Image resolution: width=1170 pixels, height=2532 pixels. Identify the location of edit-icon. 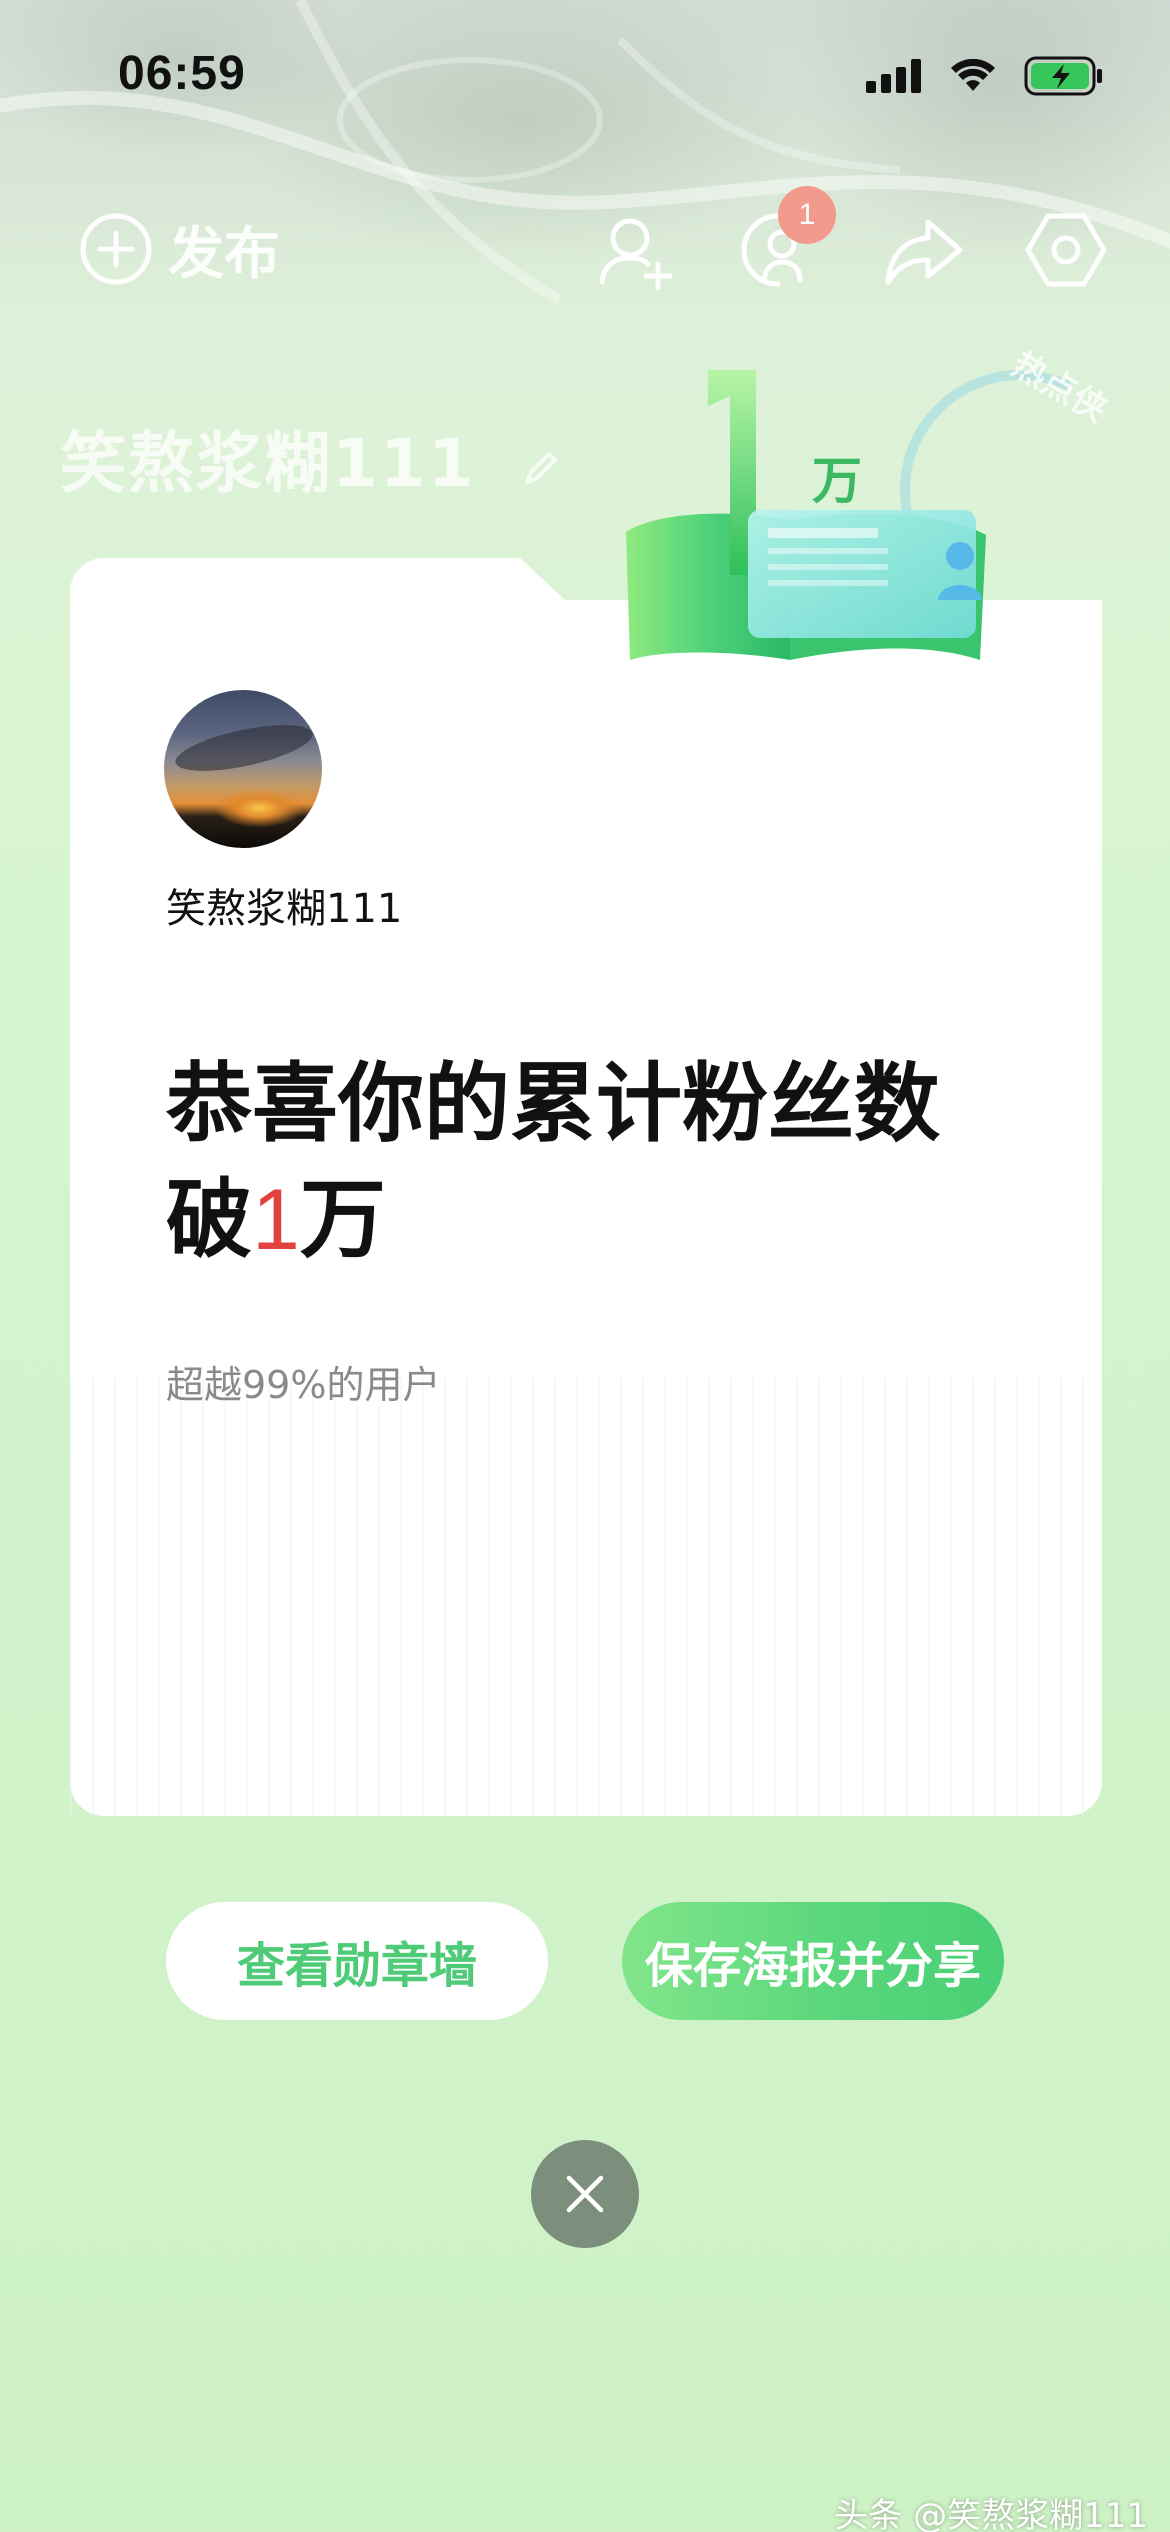
(540, 467).